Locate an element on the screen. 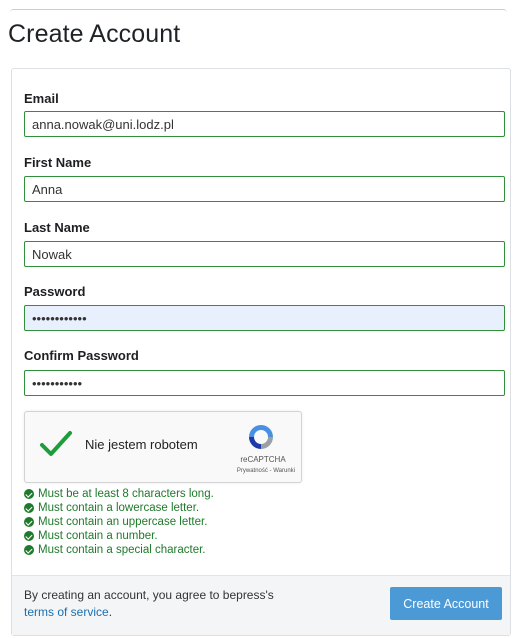  top-divider is located at coordinates (258, 12).